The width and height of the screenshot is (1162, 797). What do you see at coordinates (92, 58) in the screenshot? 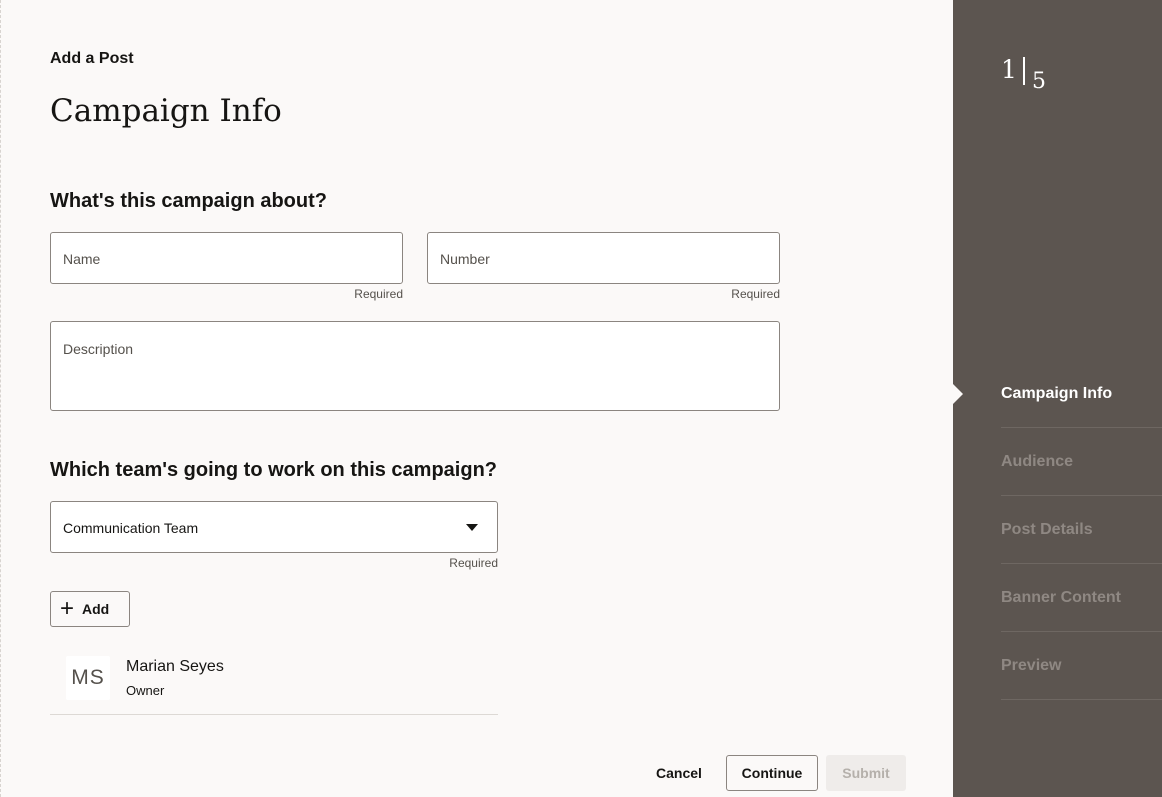
I see `page-eyebrow: Add a Post` at bounding box center [92, 58].